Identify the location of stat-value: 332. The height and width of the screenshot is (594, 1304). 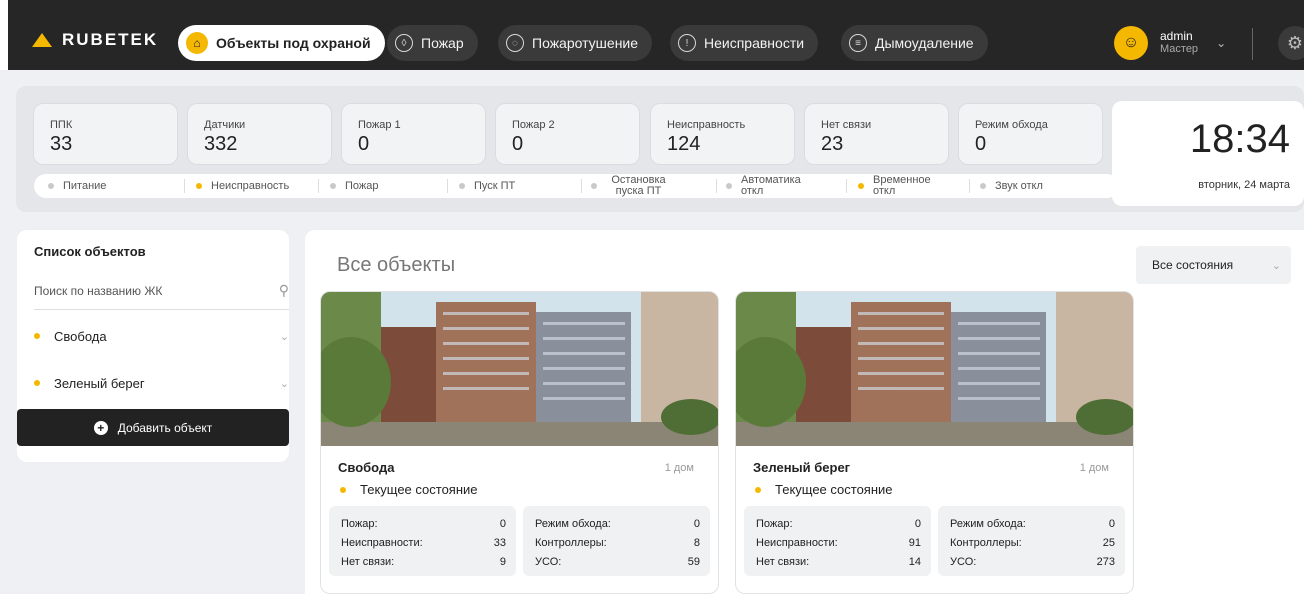
(221, 144).